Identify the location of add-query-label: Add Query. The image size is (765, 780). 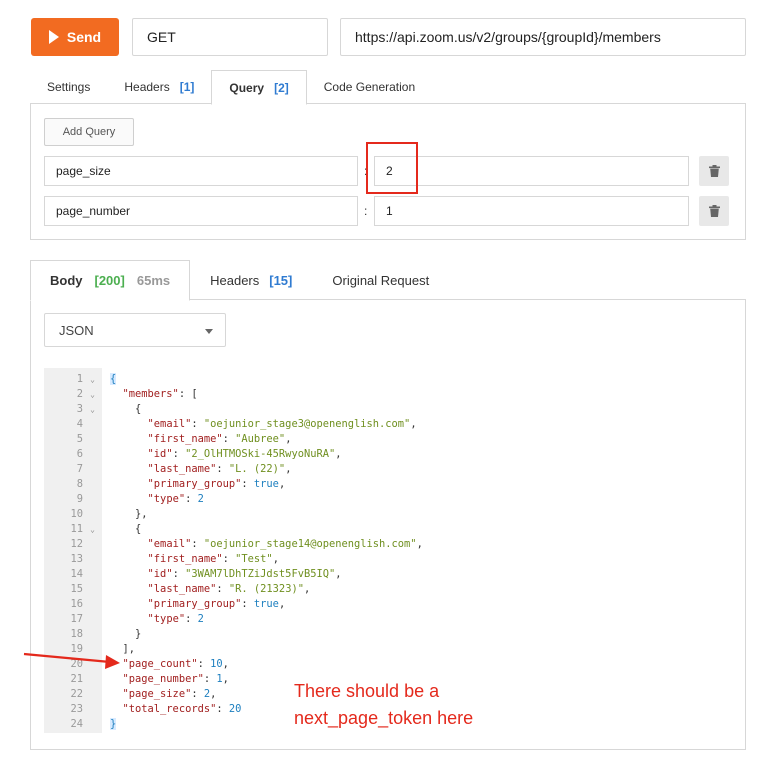
(89, 132).